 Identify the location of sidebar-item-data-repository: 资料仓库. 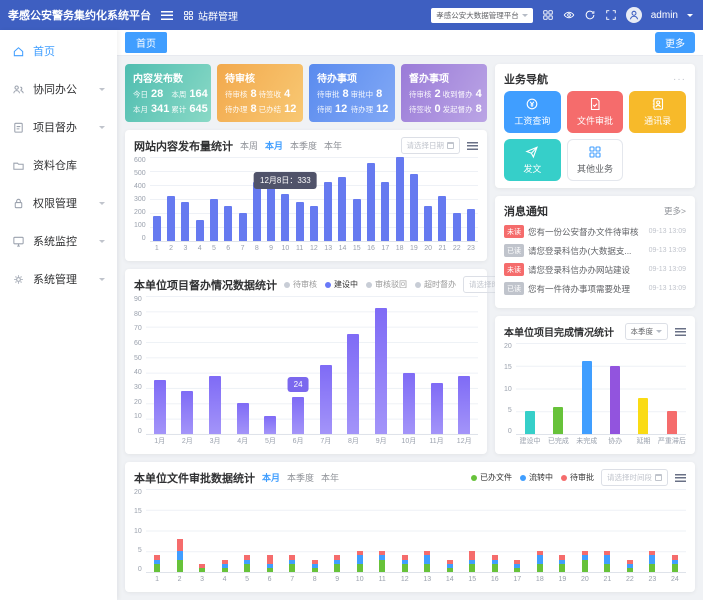
(58, 165).